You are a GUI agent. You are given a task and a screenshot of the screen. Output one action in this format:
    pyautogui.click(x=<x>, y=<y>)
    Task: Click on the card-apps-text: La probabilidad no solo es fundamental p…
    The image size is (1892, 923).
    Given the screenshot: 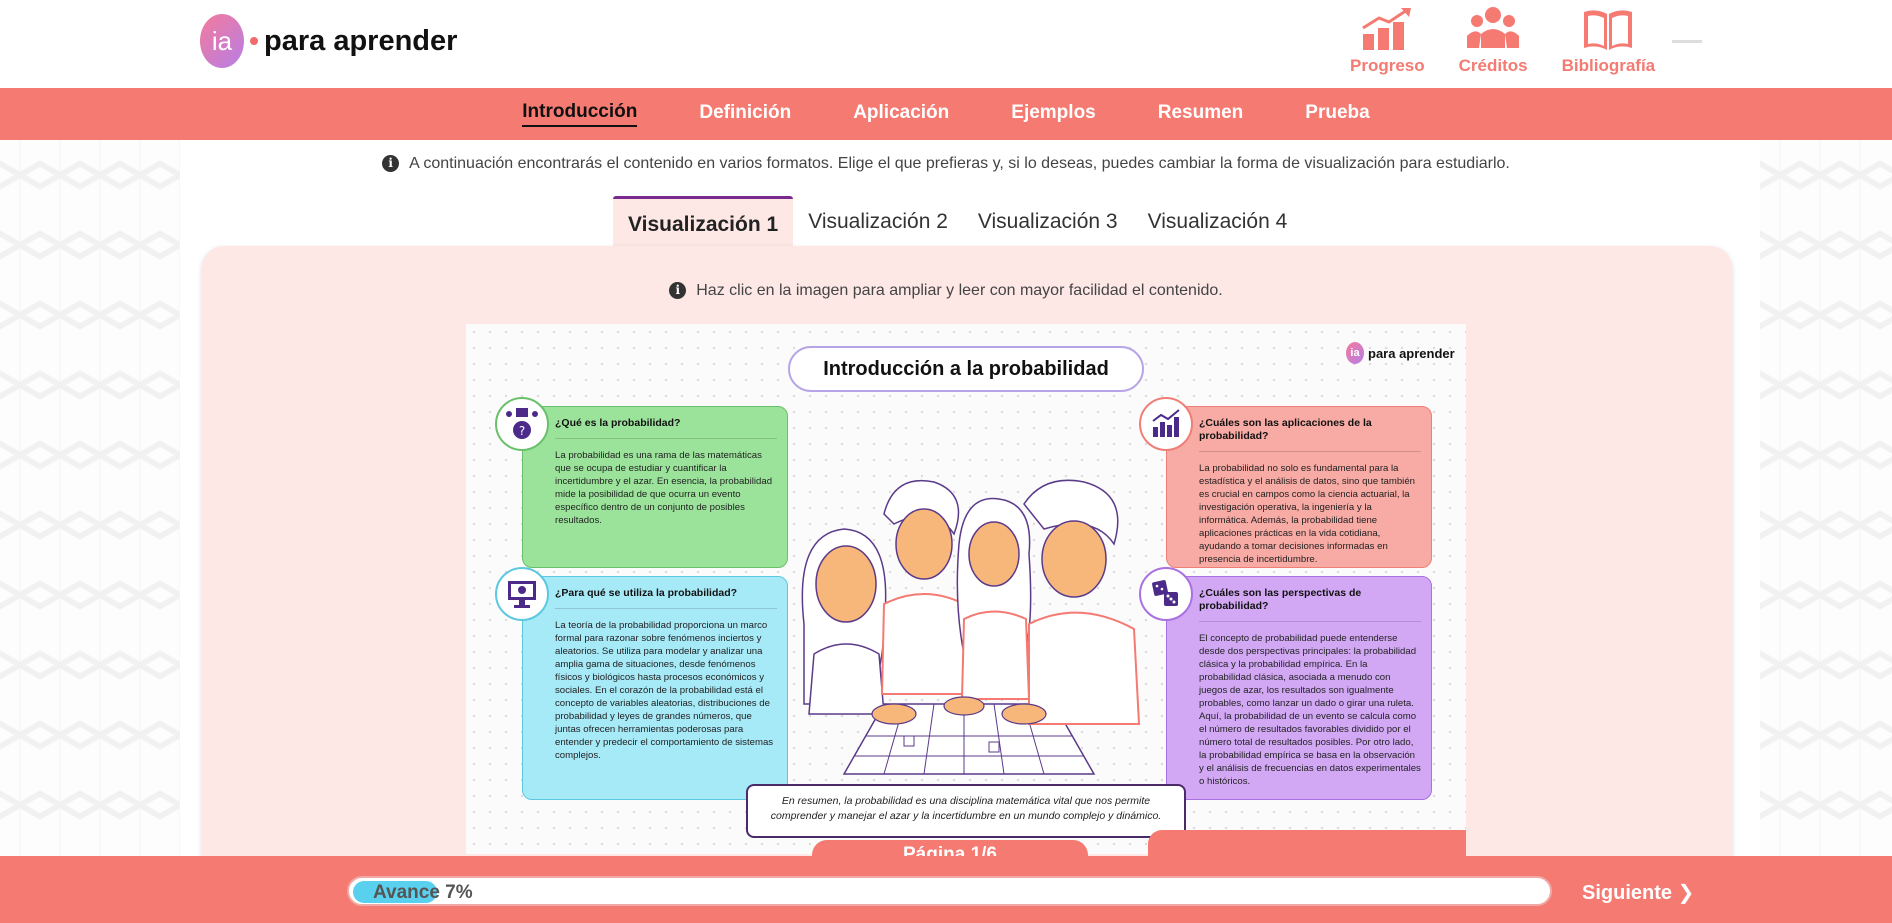 What is the action you would take?
    pyautogui.click(x=1307, y=514)
    